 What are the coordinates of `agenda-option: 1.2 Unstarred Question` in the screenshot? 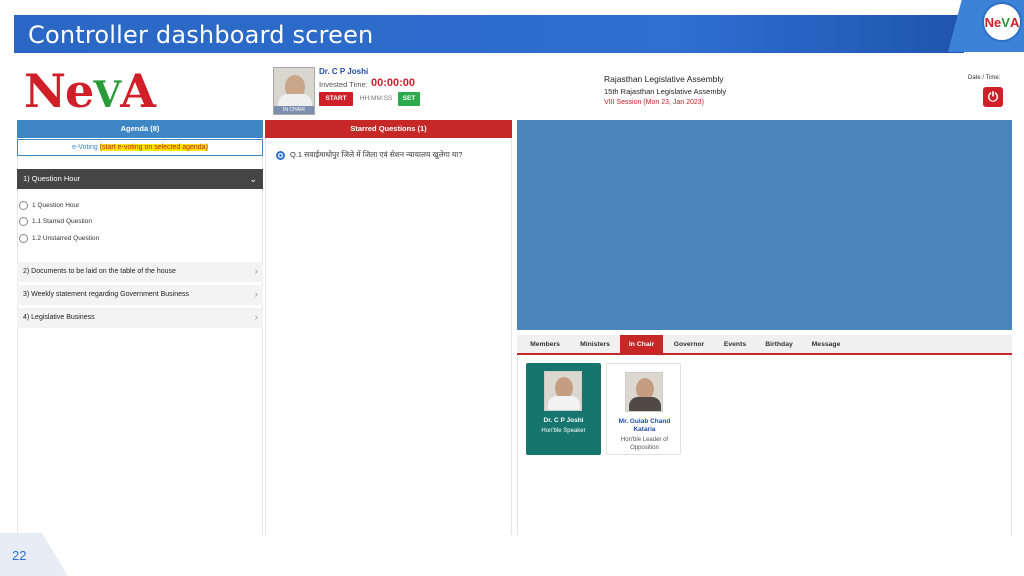 It's located at (59, 239).